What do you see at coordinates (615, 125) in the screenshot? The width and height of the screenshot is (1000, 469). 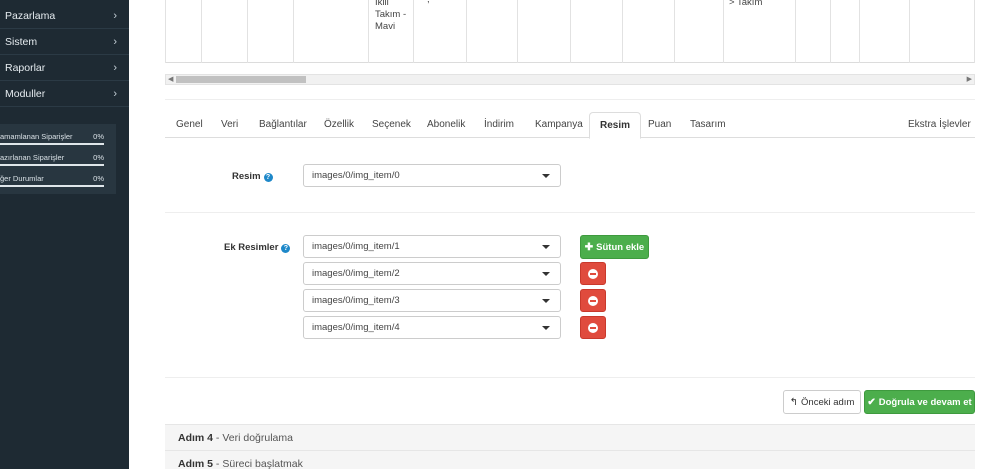 I see `tab-resim: Resim` at bounding box center [615, 125].